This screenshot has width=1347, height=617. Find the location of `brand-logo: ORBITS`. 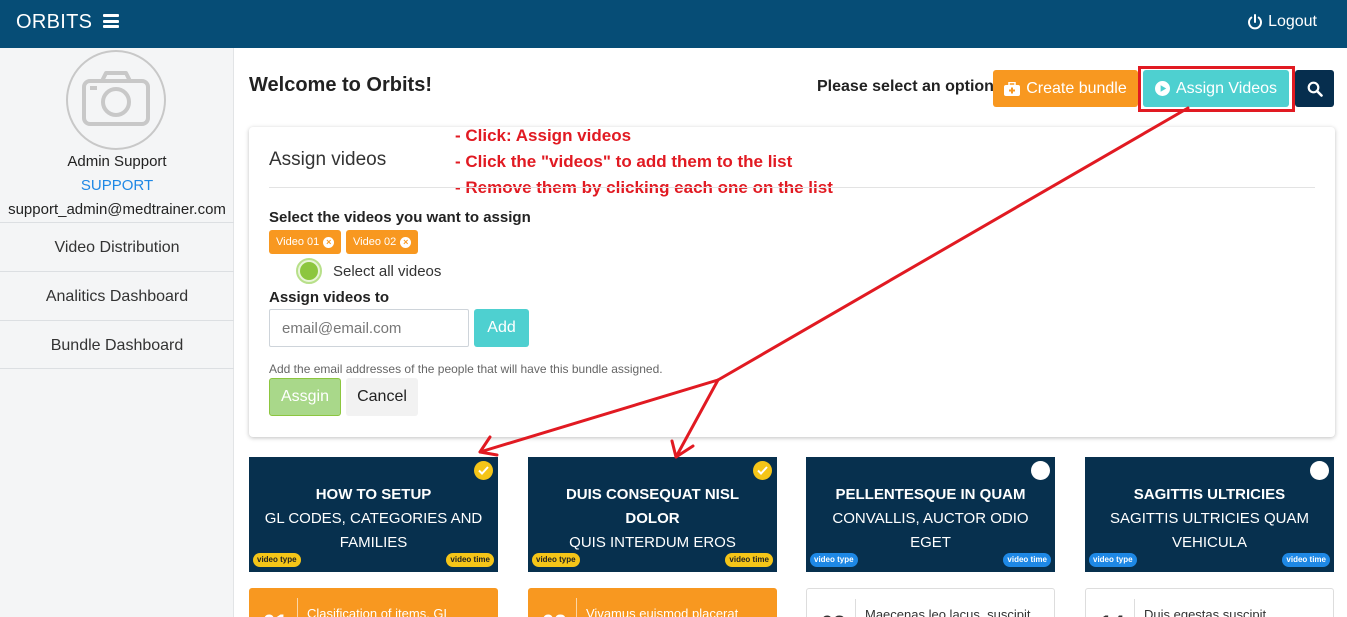

brand-logo: ORBITS is located at coordinates (54, 22).